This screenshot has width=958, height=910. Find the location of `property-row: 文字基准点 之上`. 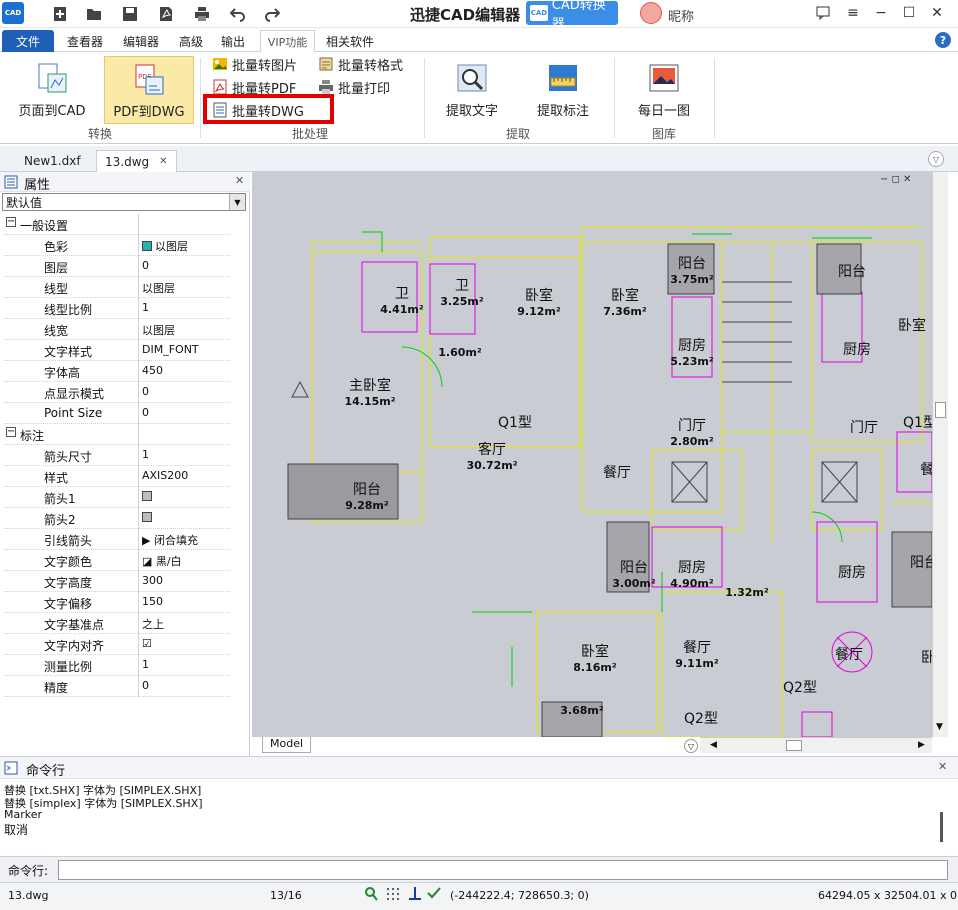

property-row: 文字基准点 之上 is located at coordinates (117, 623).